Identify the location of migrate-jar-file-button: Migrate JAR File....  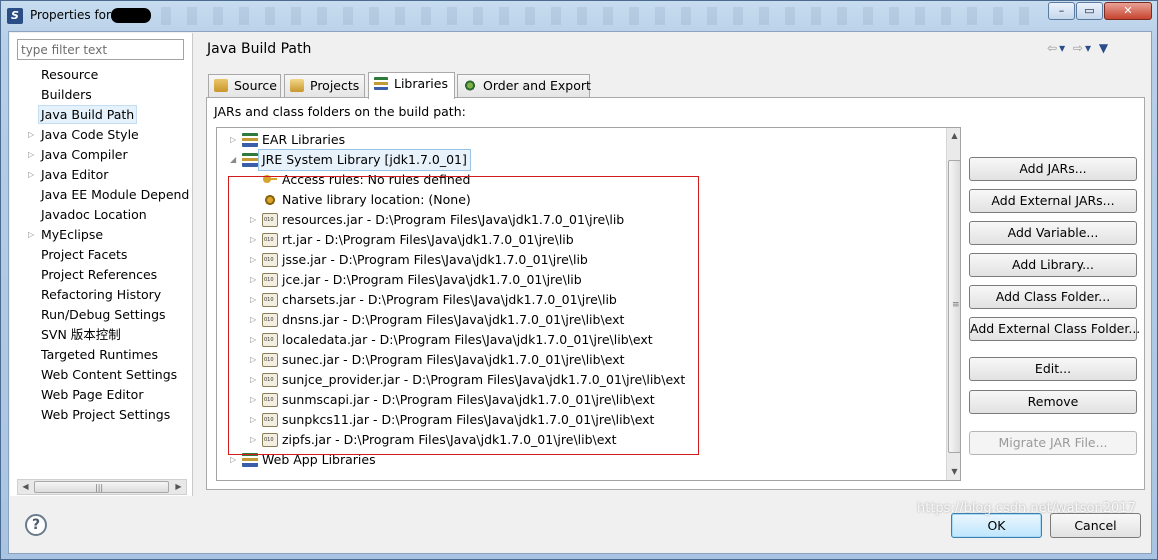
(1053, 443).